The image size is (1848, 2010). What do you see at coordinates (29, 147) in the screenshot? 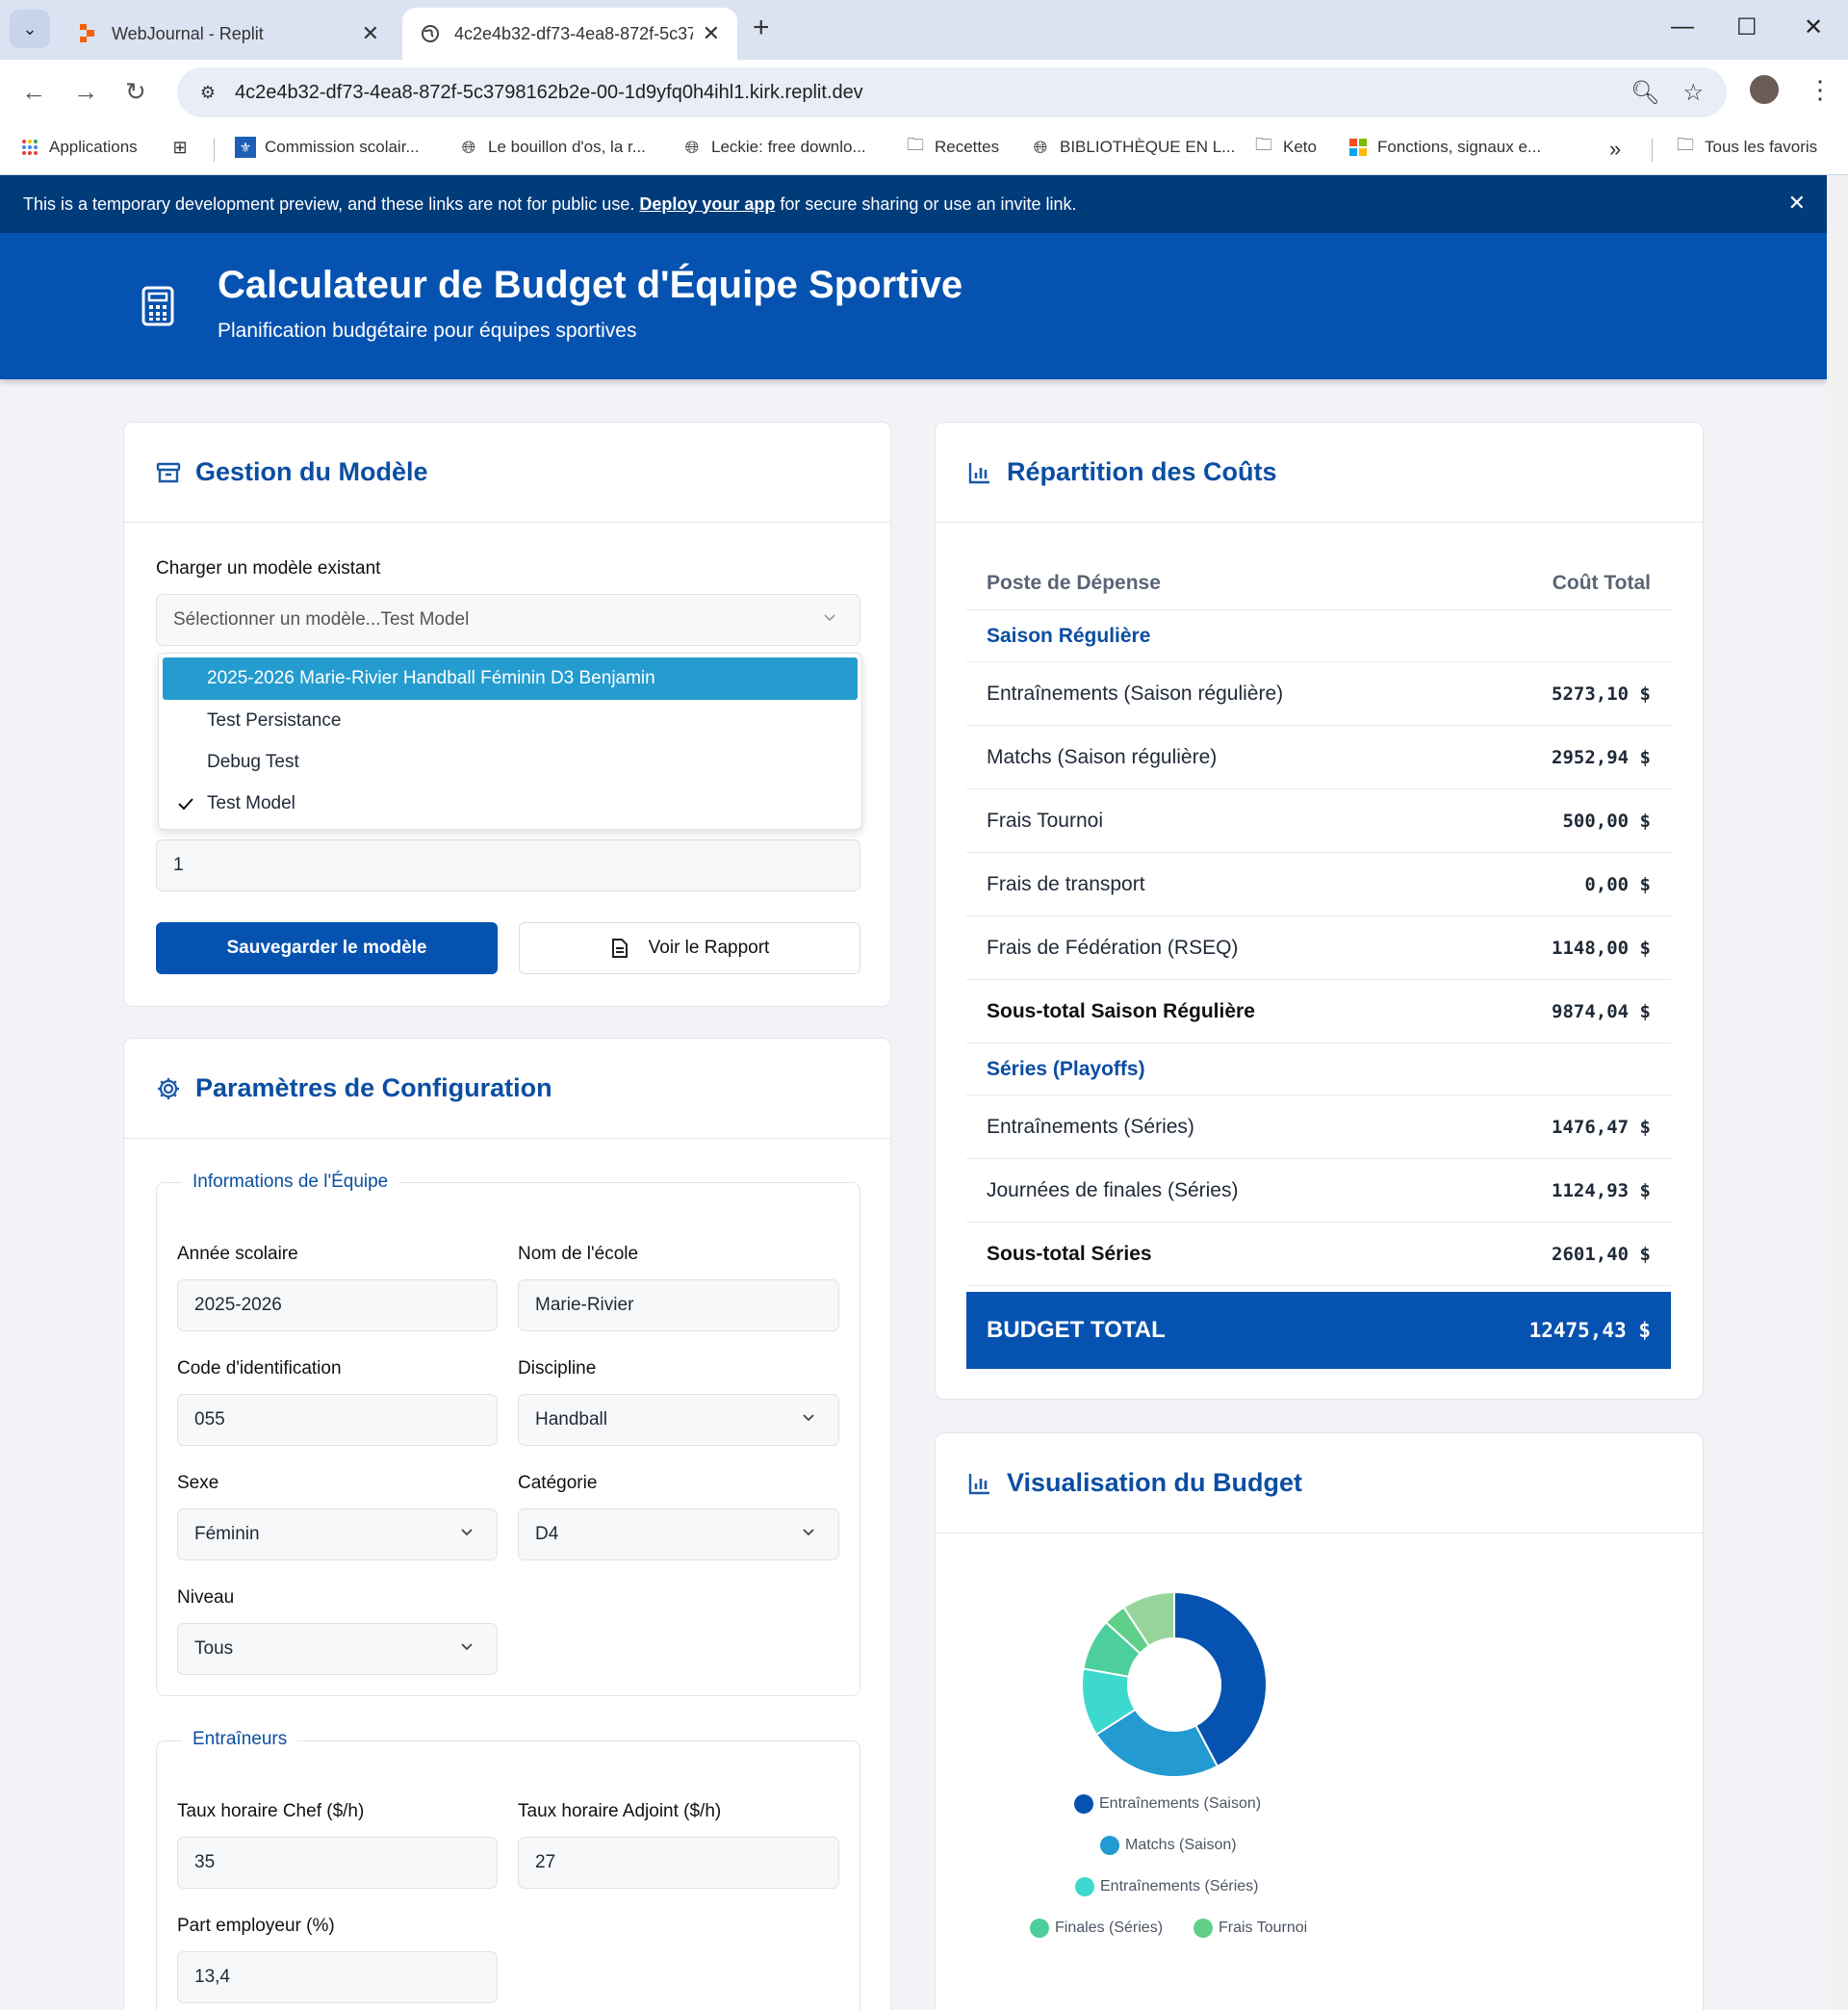
I see `apps-grid-icon` at bounding box center [29, 147].